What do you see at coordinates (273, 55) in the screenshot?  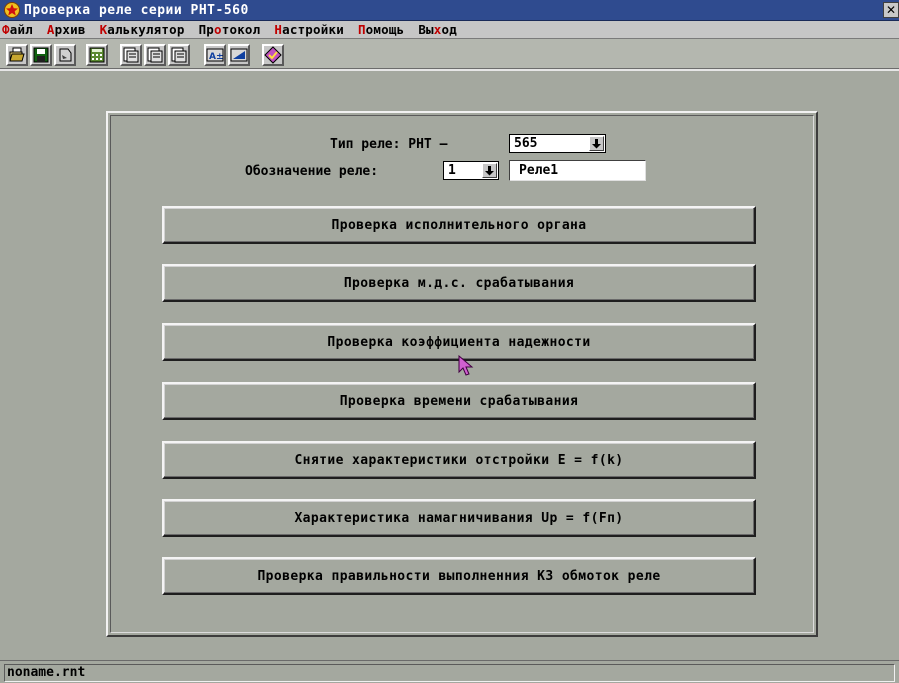 I see `help-book-icon` at bounding box center [273, 55].